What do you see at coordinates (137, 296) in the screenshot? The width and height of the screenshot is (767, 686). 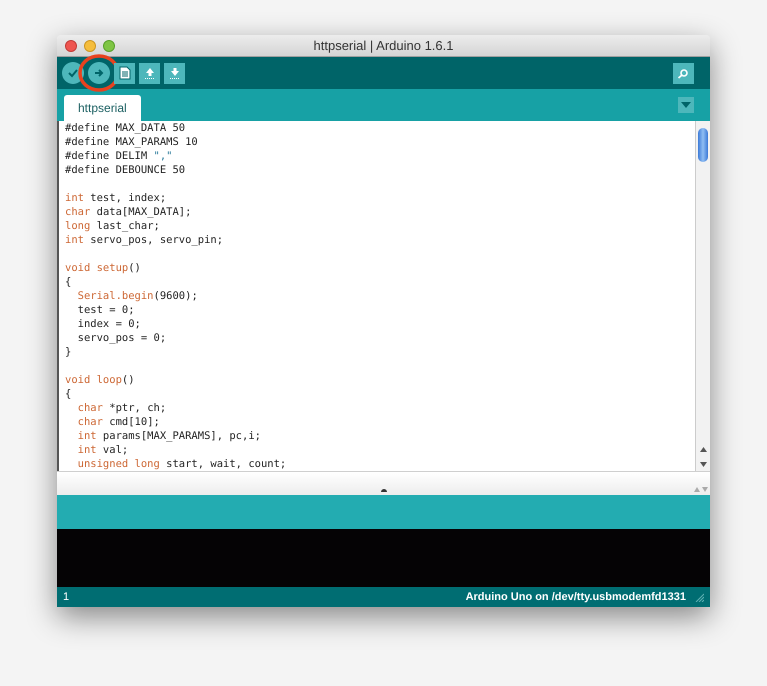 I see `code-line: Serial.begin(9600);` at bounding box center [137, 296].